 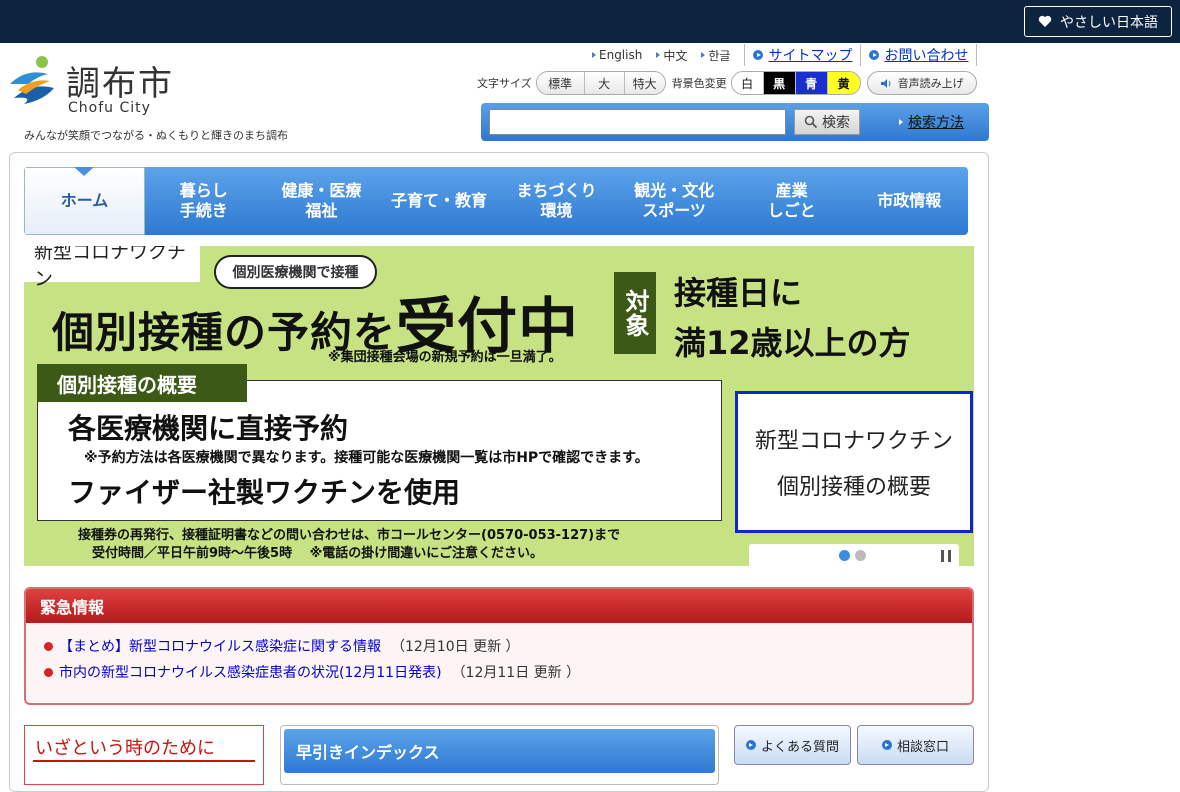 What do you see at coordinates (926, 56) in the screenshot?
I see `contact-label: お問い合わせ` at bounding box center [926, 56].